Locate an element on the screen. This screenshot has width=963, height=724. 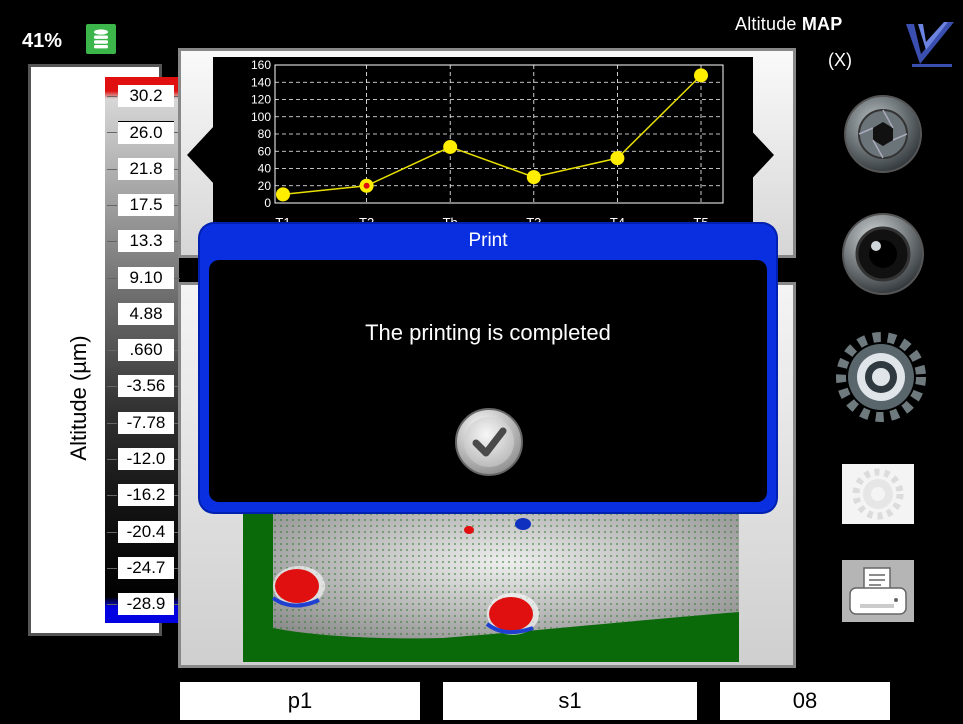
chart-y-tick-label: 40 is located at coordinates (265, 169).